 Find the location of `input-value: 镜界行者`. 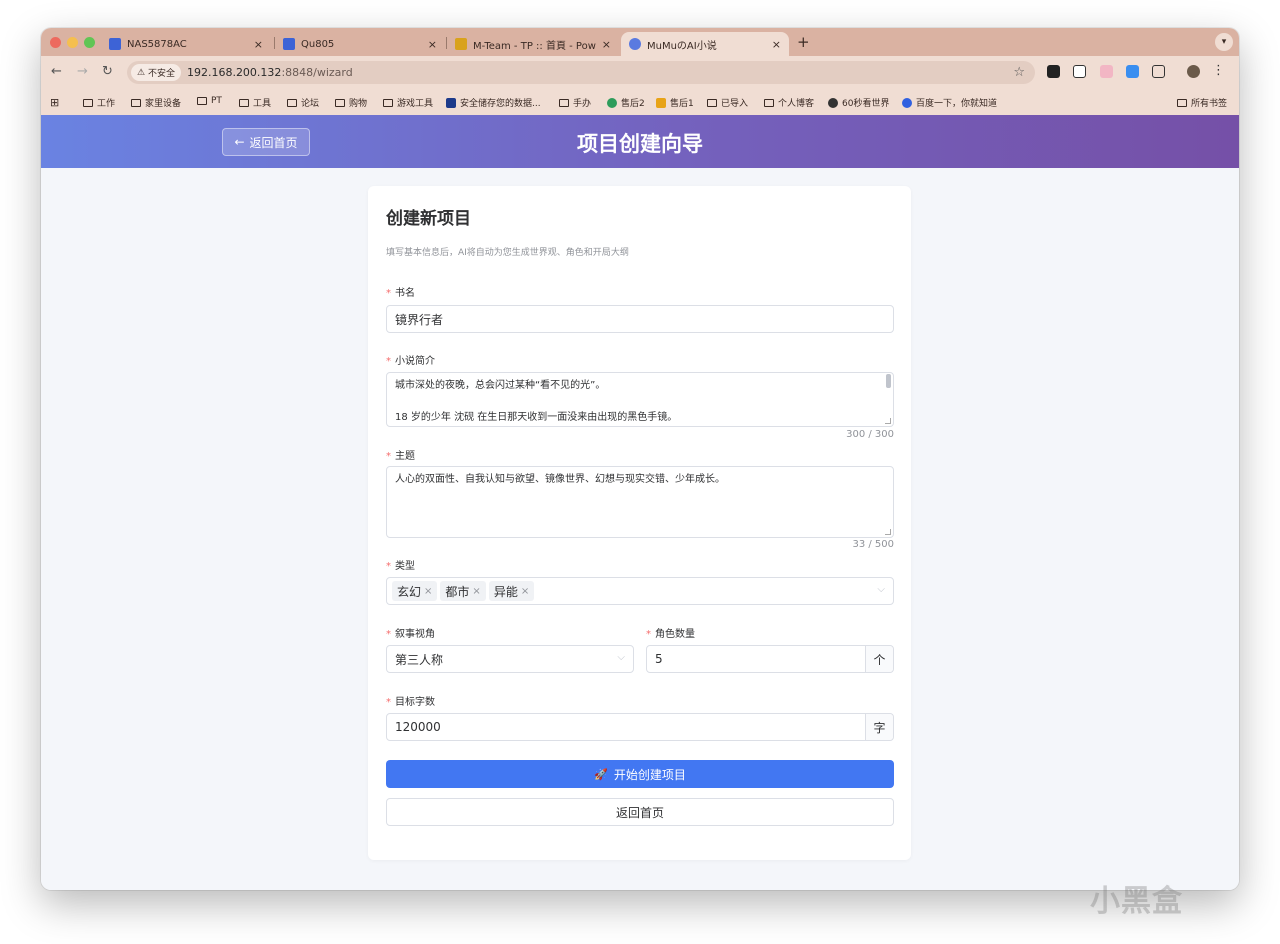

input-value: 镜界行者 is located at coordinates (419, 319).